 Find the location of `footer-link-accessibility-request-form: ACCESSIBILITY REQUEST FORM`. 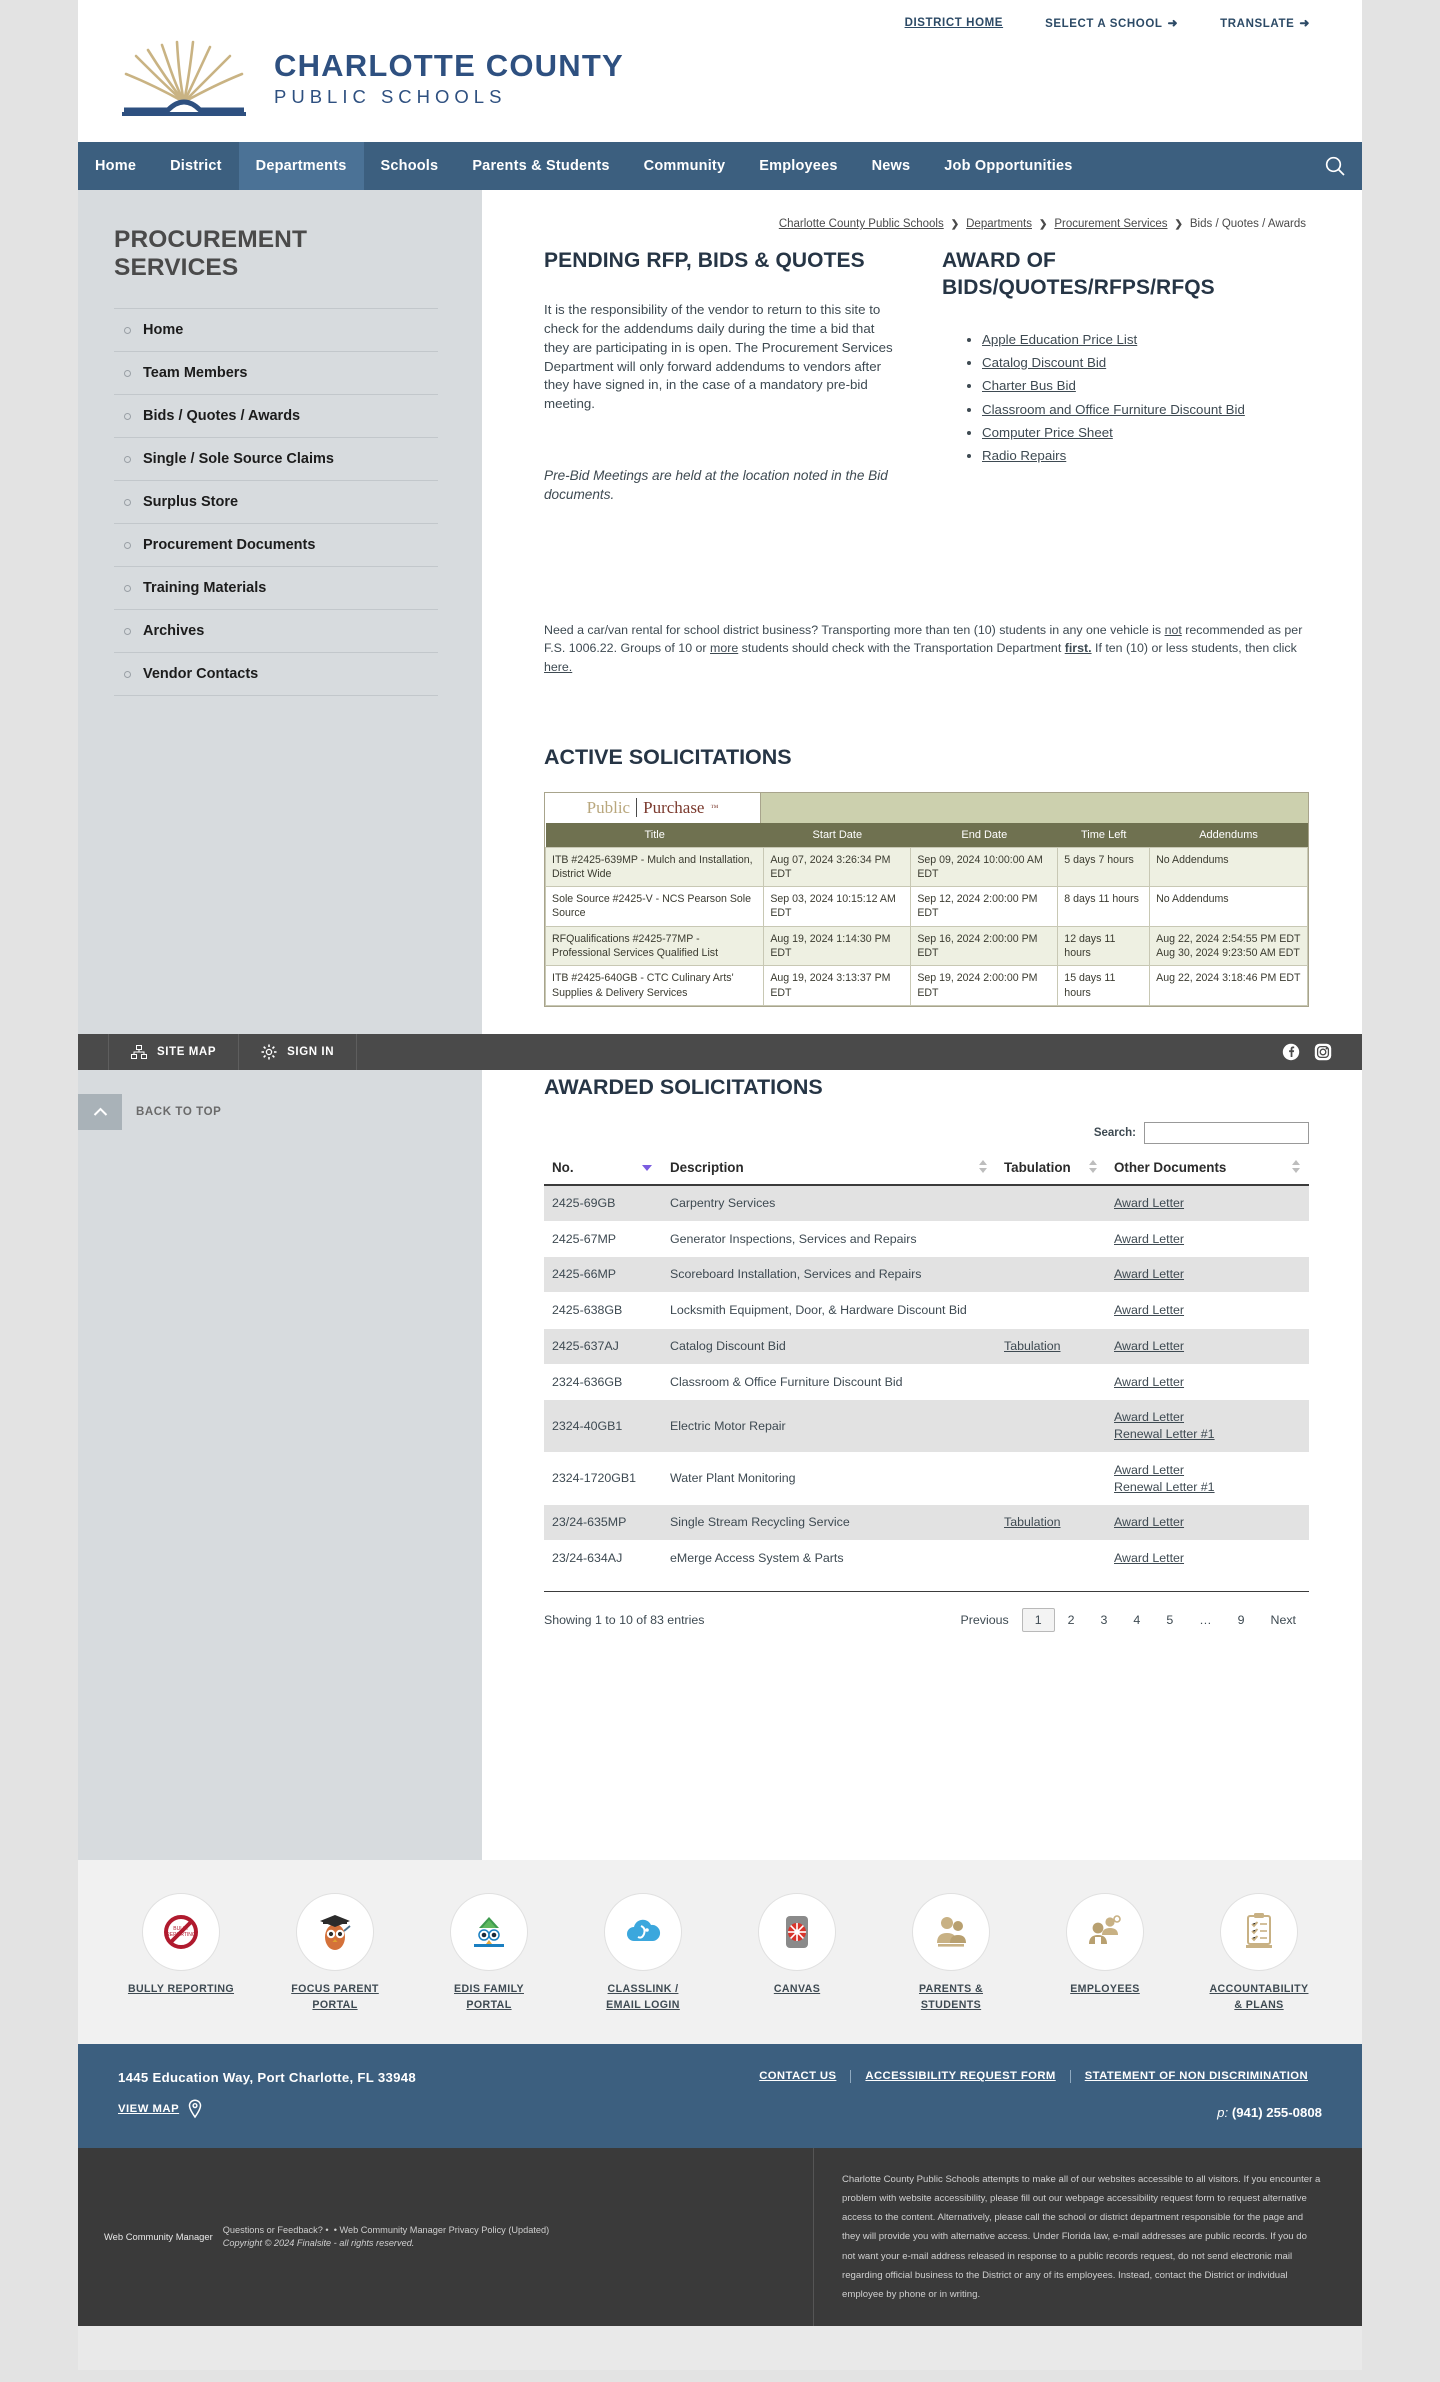

footer-link-accessibility-request-form: ACCESSIBILITY REQUEST FORM is located at coordinates (960, 2076).